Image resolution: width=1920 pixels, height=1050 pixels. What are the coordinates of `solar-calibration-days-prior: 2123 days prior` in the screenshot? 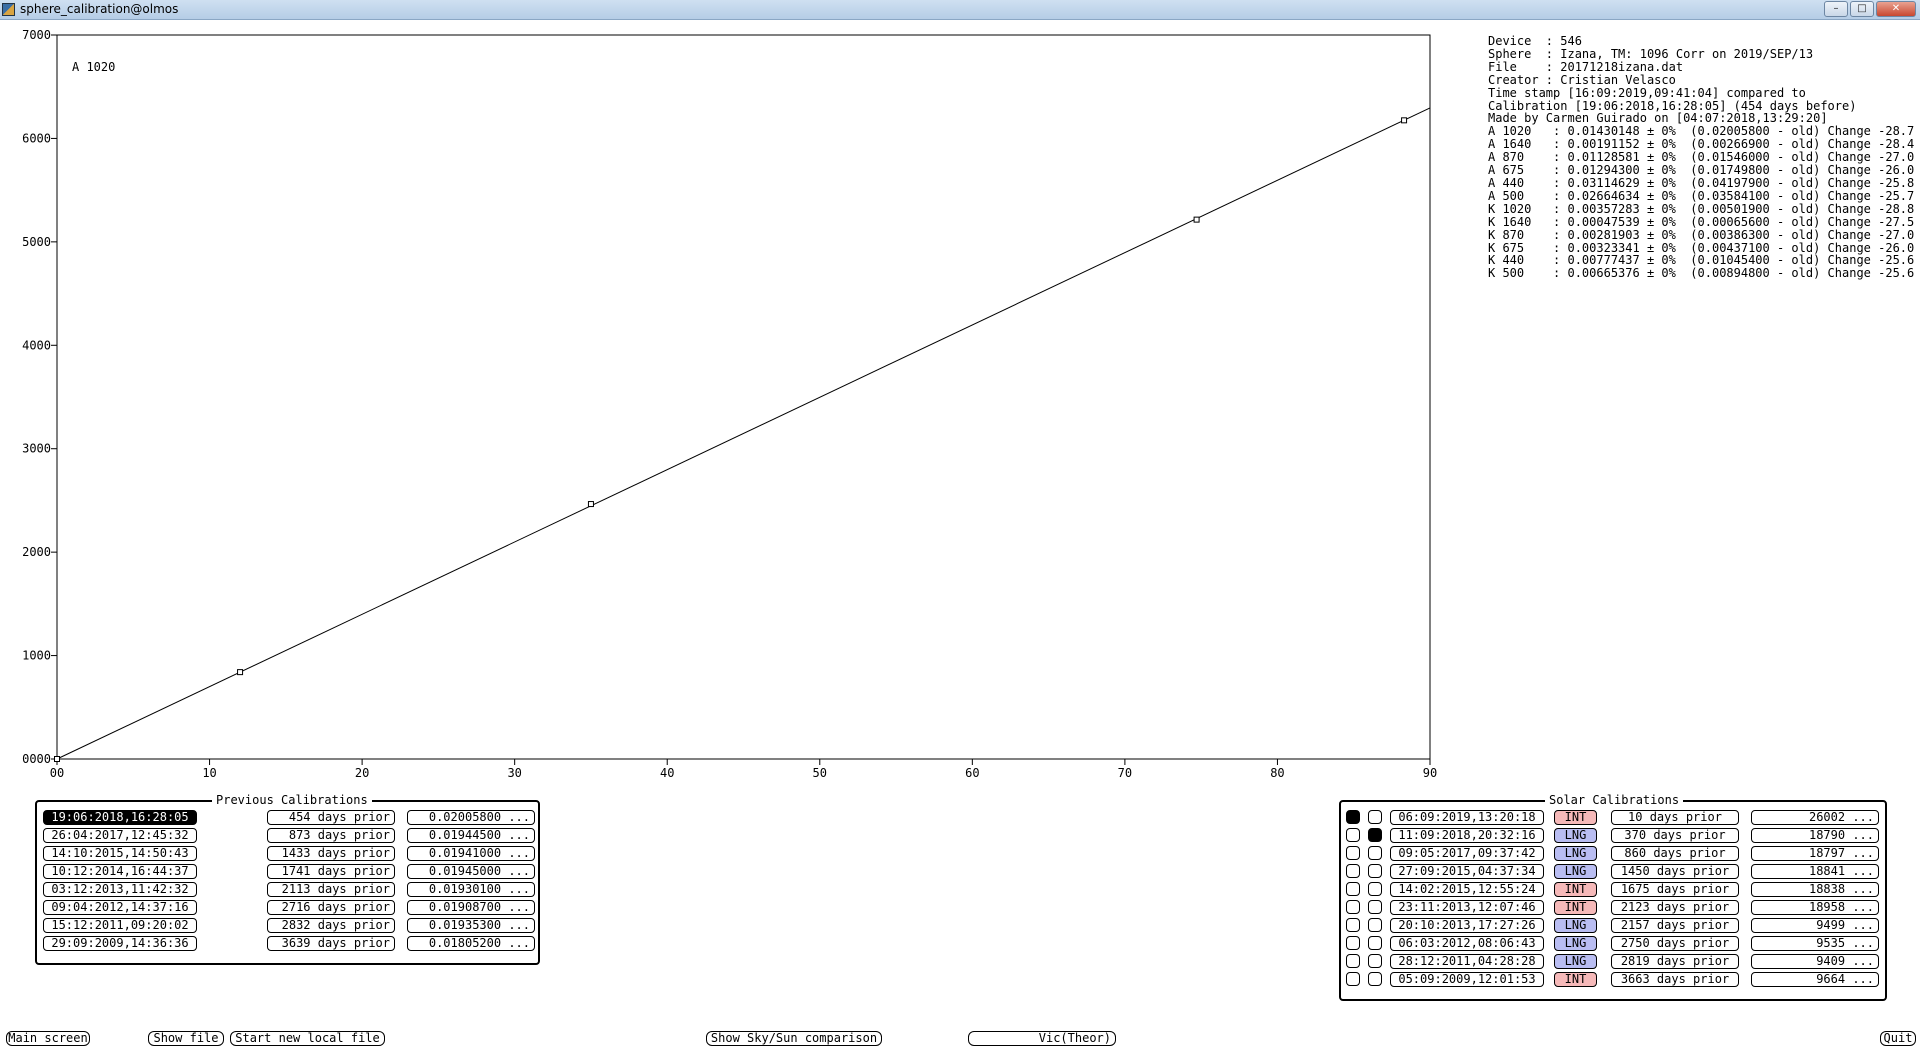 It's located at (1675, 907).